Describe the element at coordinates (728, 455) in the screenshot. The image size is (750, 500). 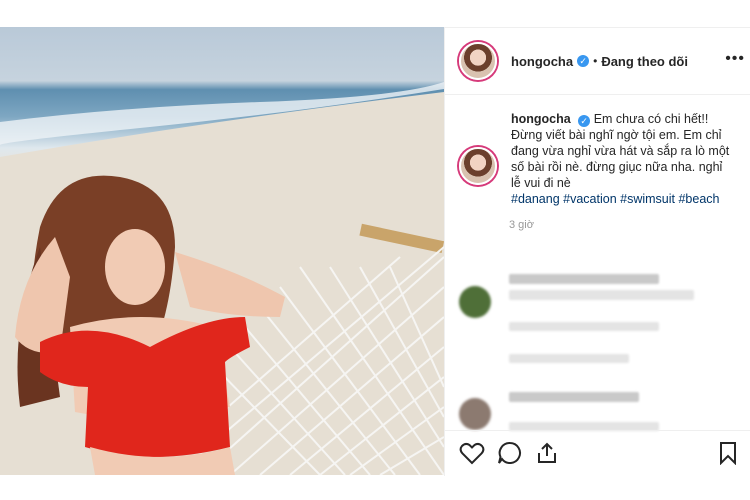
I see `bookmark-icon` at that location.